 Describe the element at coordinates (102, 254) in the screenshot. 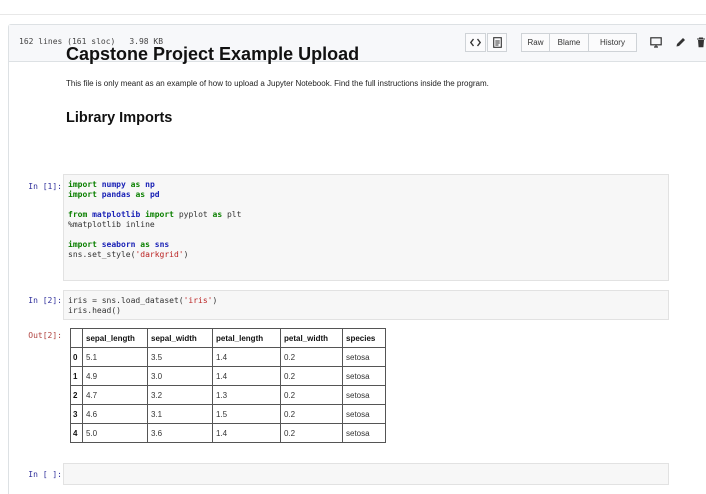

I see `code-token: sns.set_style(` at that location.